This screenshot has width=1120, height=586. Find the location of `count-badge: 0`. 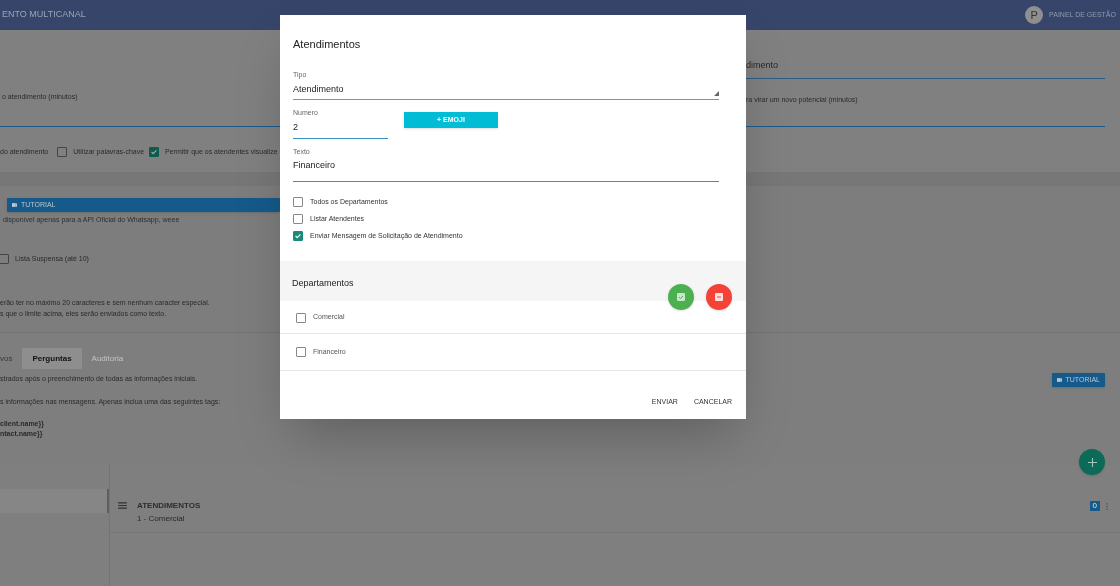

count-badge: 0 is located at coordinates (1094, 506).